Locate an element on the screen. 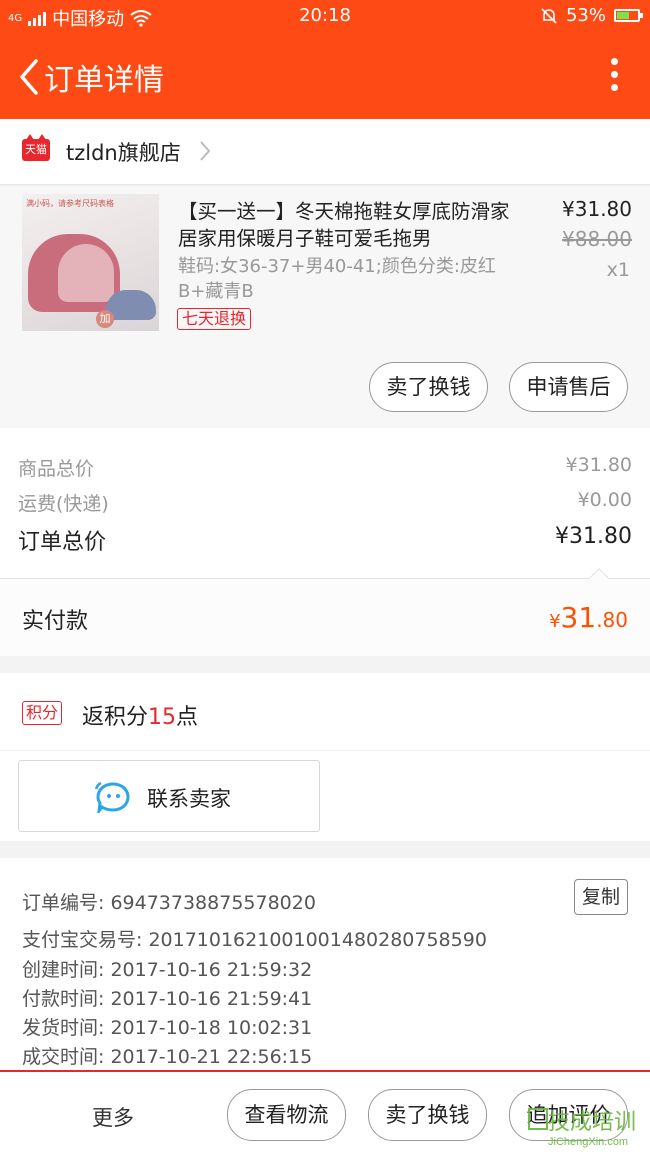 This screenshot has height=1155, width=650. watermark-text: 技成培训 is located at coordinates (592, 1122).